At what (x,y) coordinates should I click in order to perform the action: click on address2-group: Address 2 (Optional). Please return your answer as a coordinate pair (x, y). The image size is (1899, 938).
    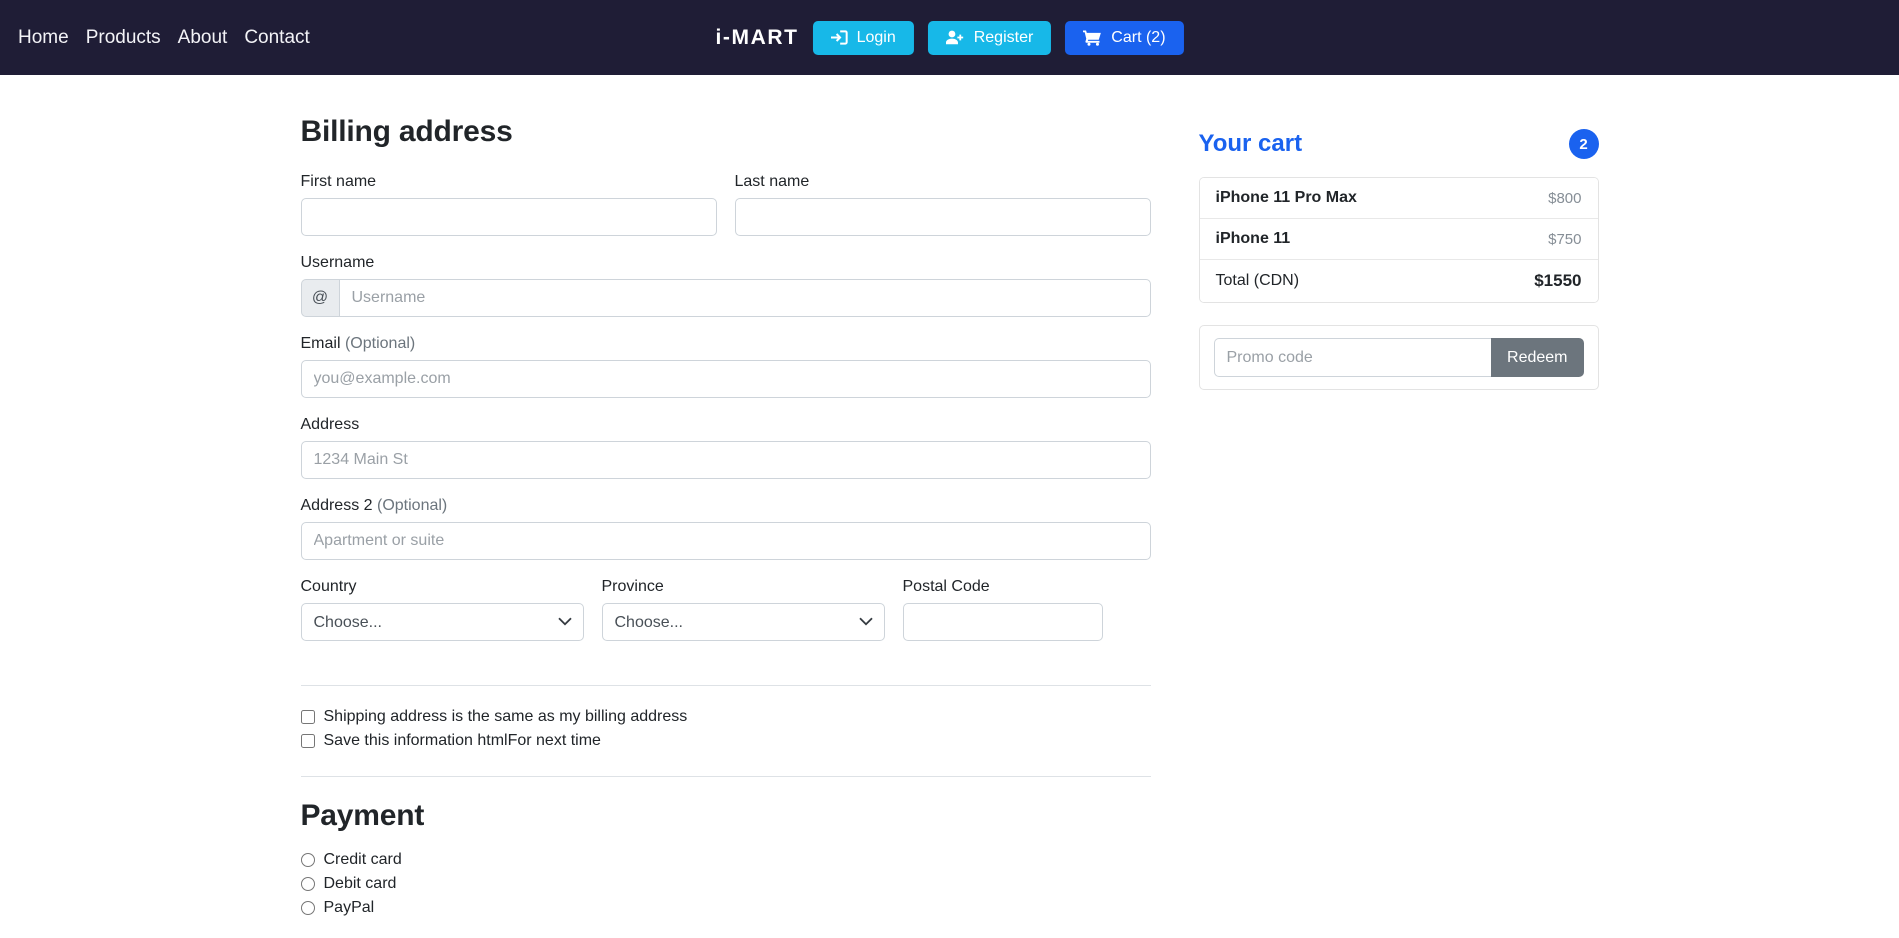
    Looking at the image, I should click on (725, 528).